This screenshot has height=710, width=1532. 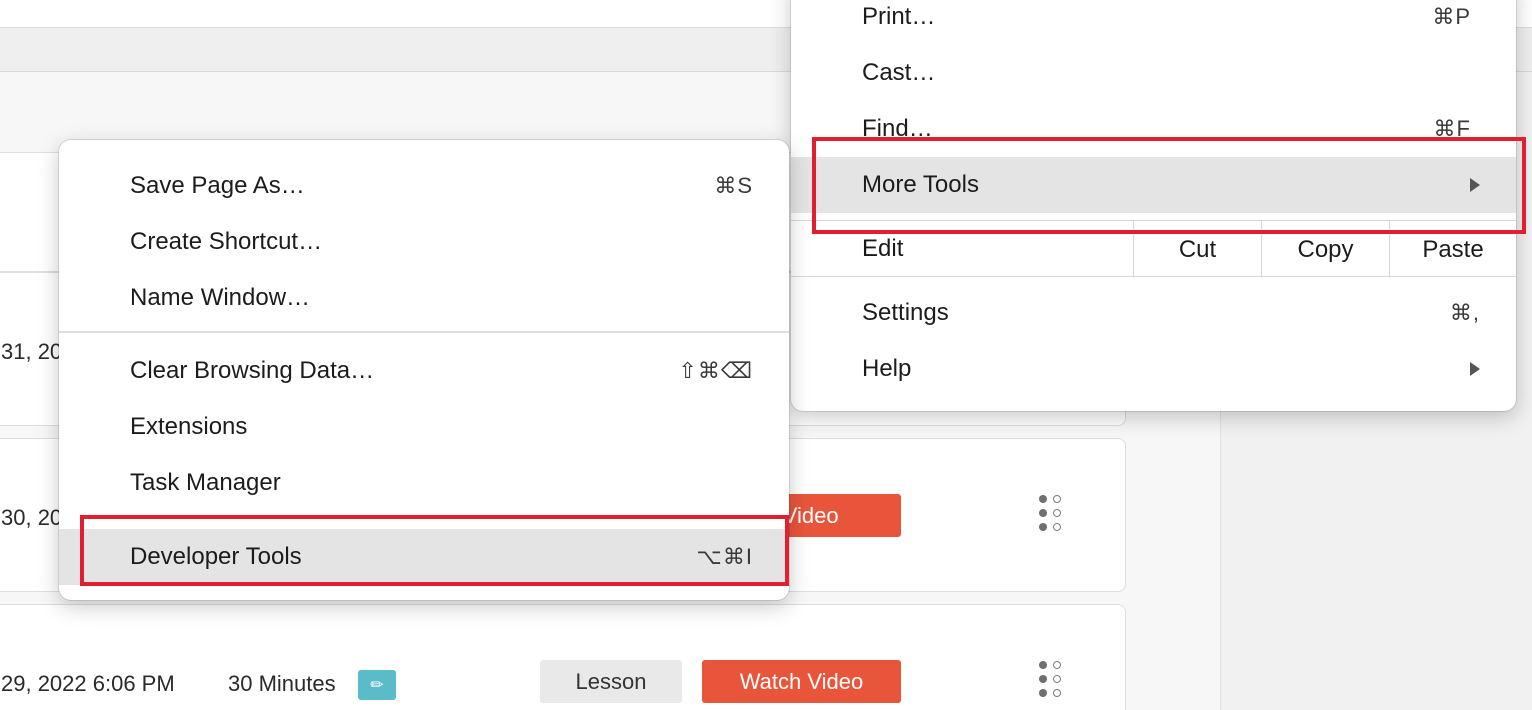 I want to click on copy-button: Copy, so click(x=1325, y=249).